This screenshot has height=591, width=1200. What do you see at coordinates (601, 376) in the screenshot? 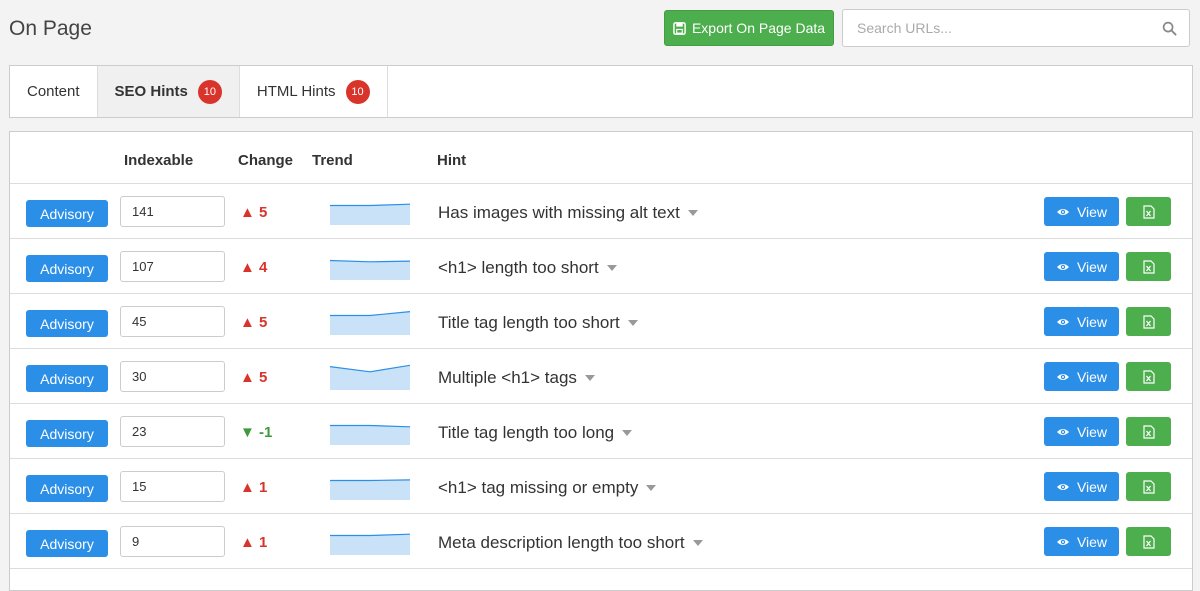
I see `table-row: Advisory ▲ 5 Multiple <h1> tags View` at bounding box center [601, 376].